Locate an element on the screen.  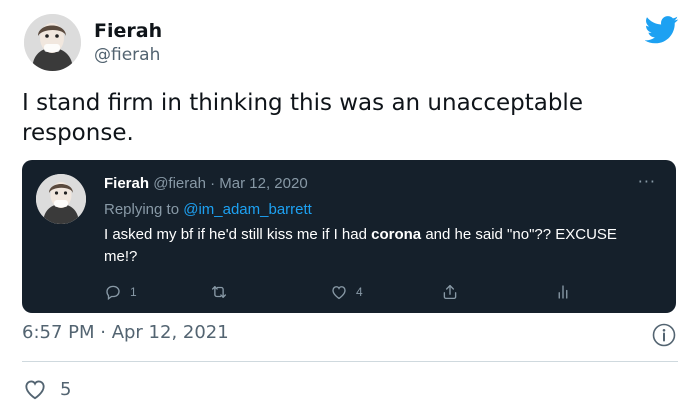
tweet-like-button: 5 is located at coordinates (46, 389).